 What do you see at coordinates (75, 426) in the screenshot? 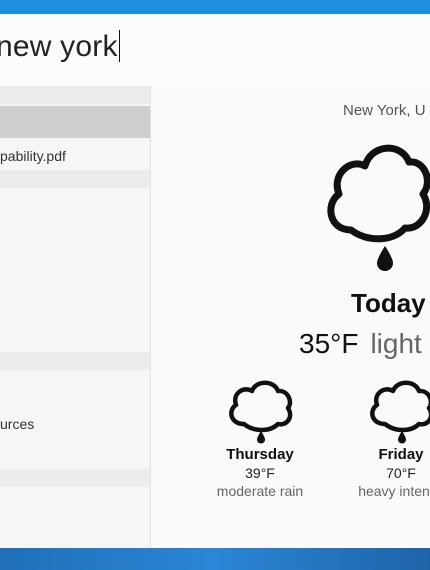
I see `result-item-resources: urces` at bounding box center [75, 426].